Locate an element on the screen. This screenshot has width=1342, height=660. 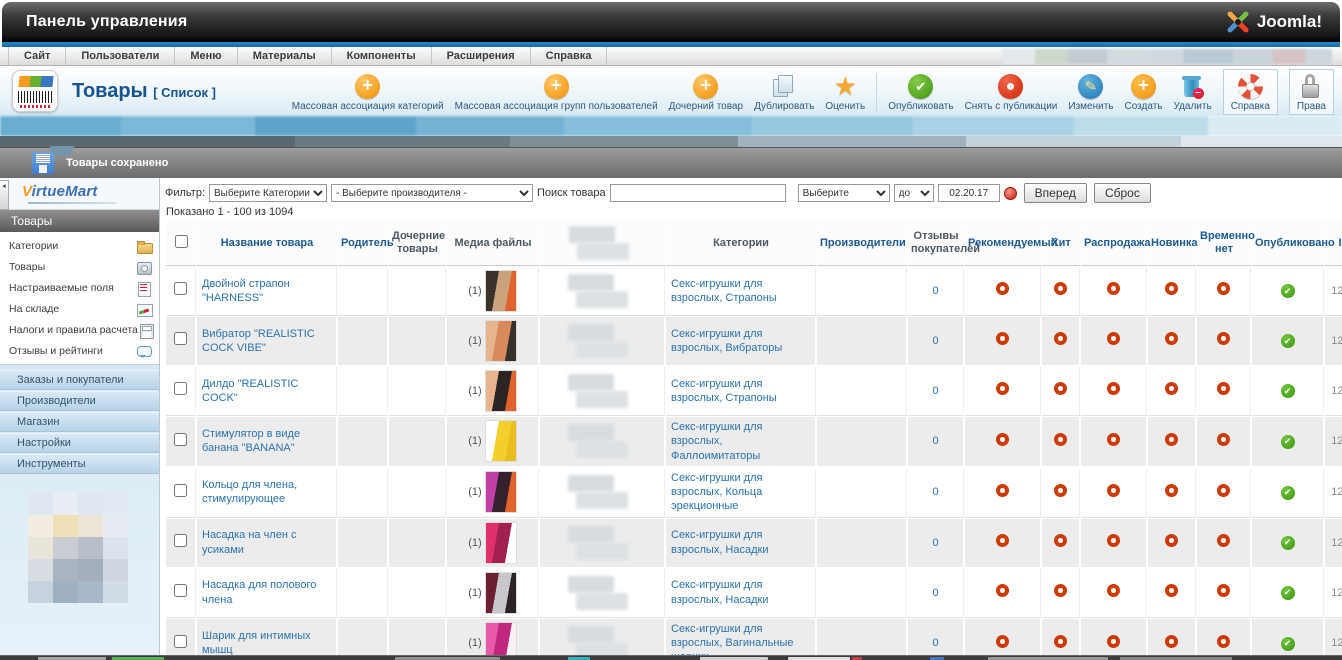
menubar-item: Пользователи is located at coordinates (121, 56).